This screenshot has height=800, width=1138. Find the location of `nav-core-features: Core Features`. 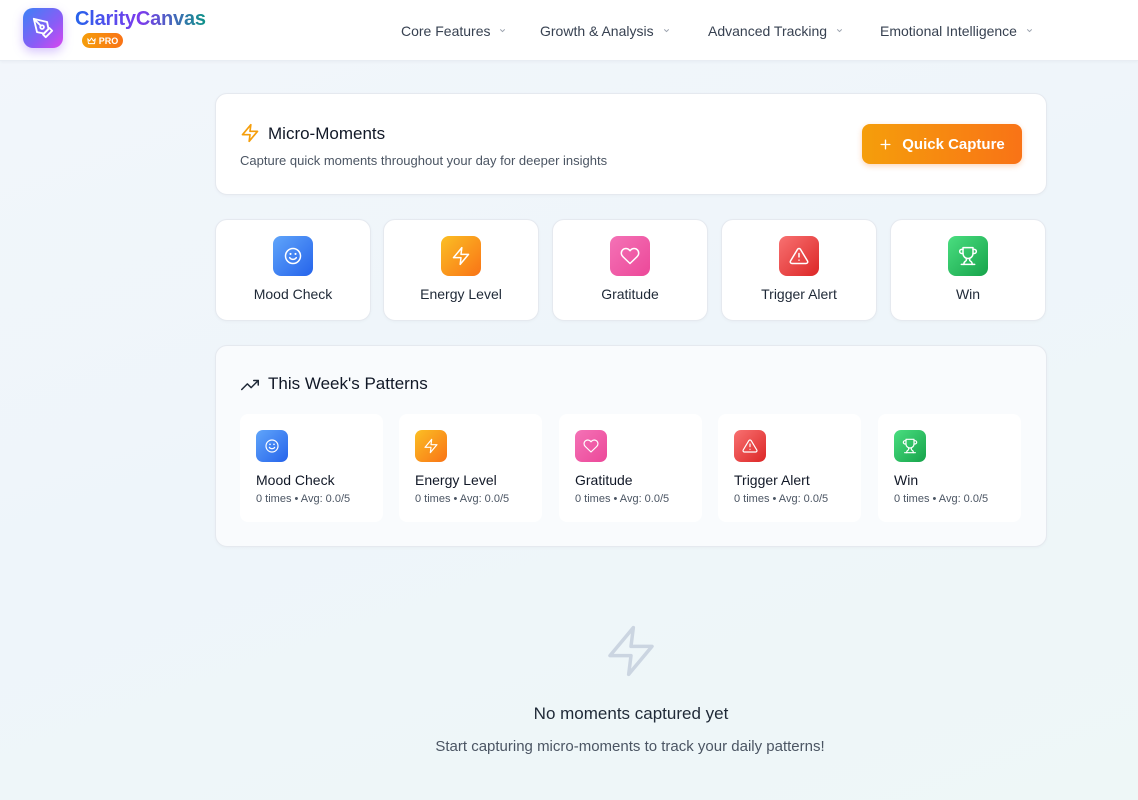

nav-core-features: Core Features is located at coordinates (454, 30).